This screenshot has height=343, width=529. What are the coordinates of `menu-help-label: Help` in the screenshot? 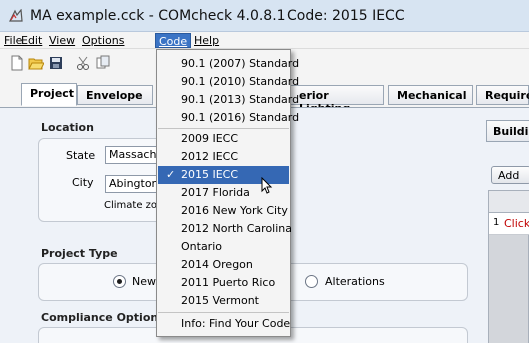 It's located at (207, 40).